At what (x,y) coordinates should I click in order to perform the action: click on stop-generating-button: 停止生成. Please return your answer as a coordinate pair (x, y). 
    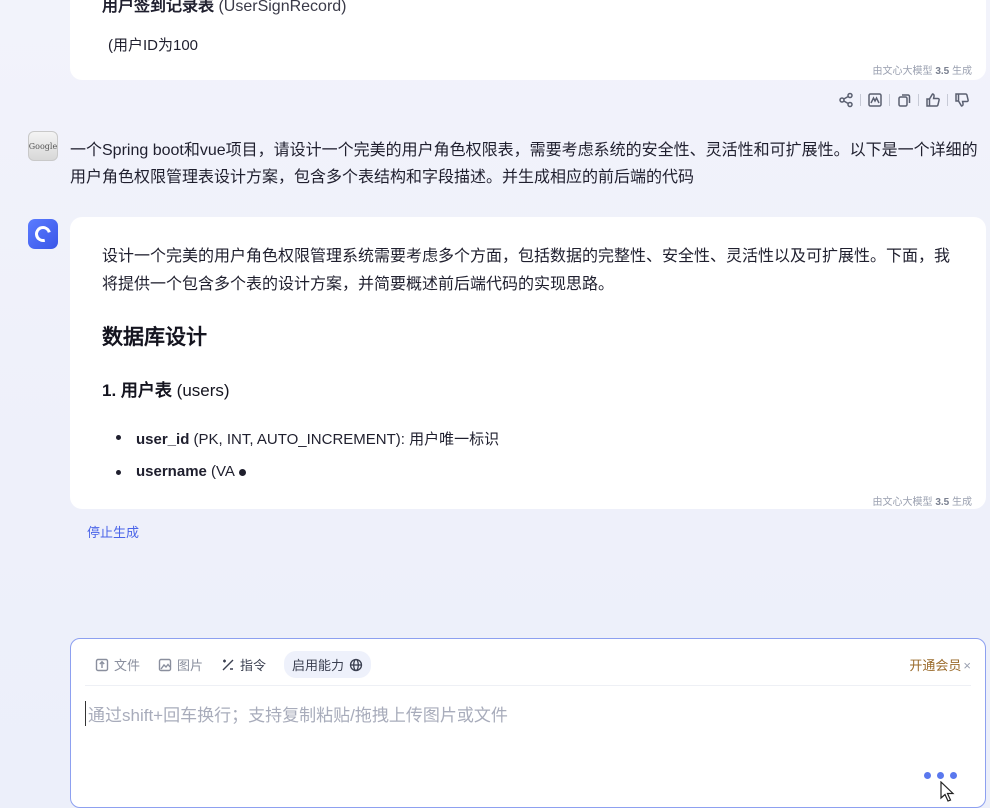
    Looking at the image, I should click on (113, 531).